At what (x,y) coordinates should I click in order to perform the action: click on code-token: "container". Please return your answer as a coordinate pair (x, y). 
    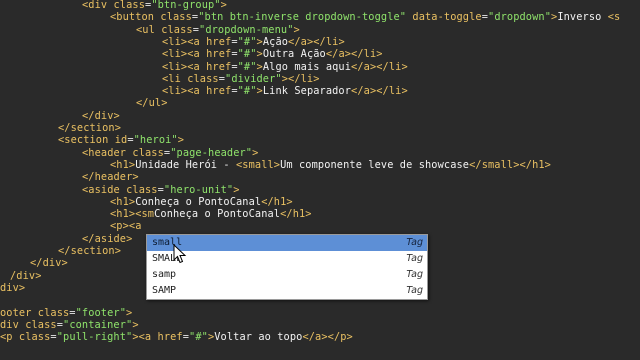
    Looking at the image, I should click on (98, 324).